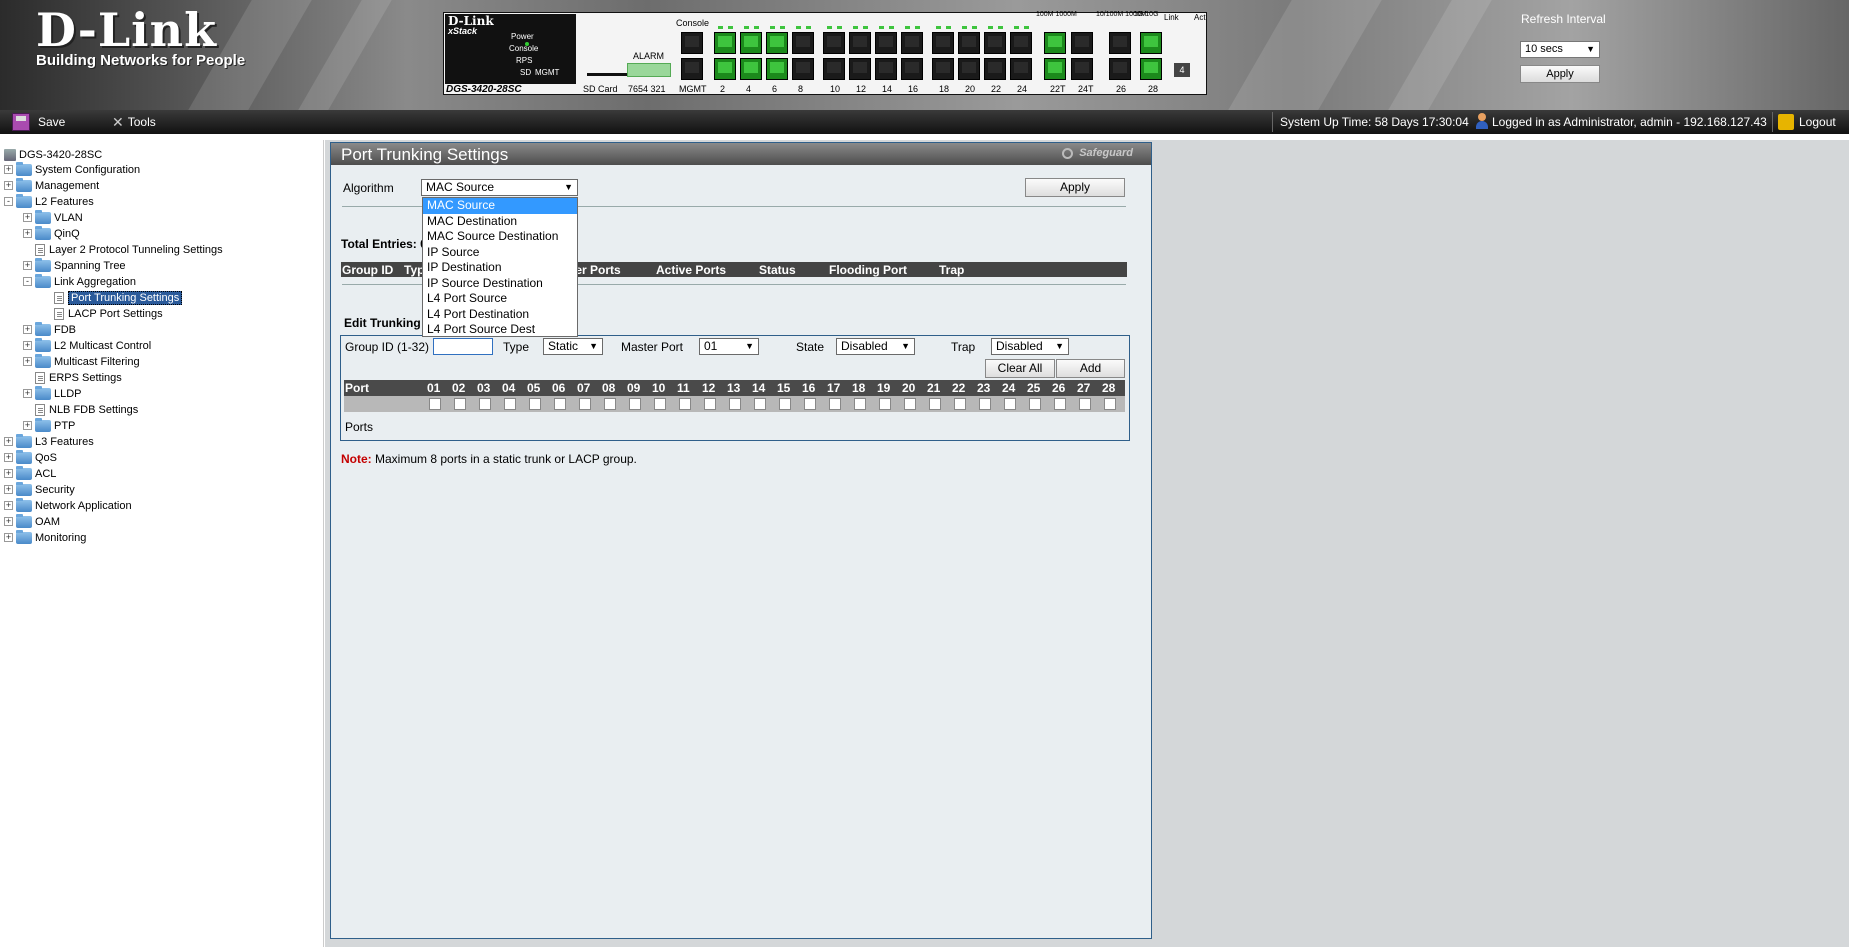 Image resolution: width=1849 pixels, height=947 pixels. What do you see at coordinates (72, 169) in the screenshot?
I see `tree-item: + System Configuration` at bounding box center [72, 169].